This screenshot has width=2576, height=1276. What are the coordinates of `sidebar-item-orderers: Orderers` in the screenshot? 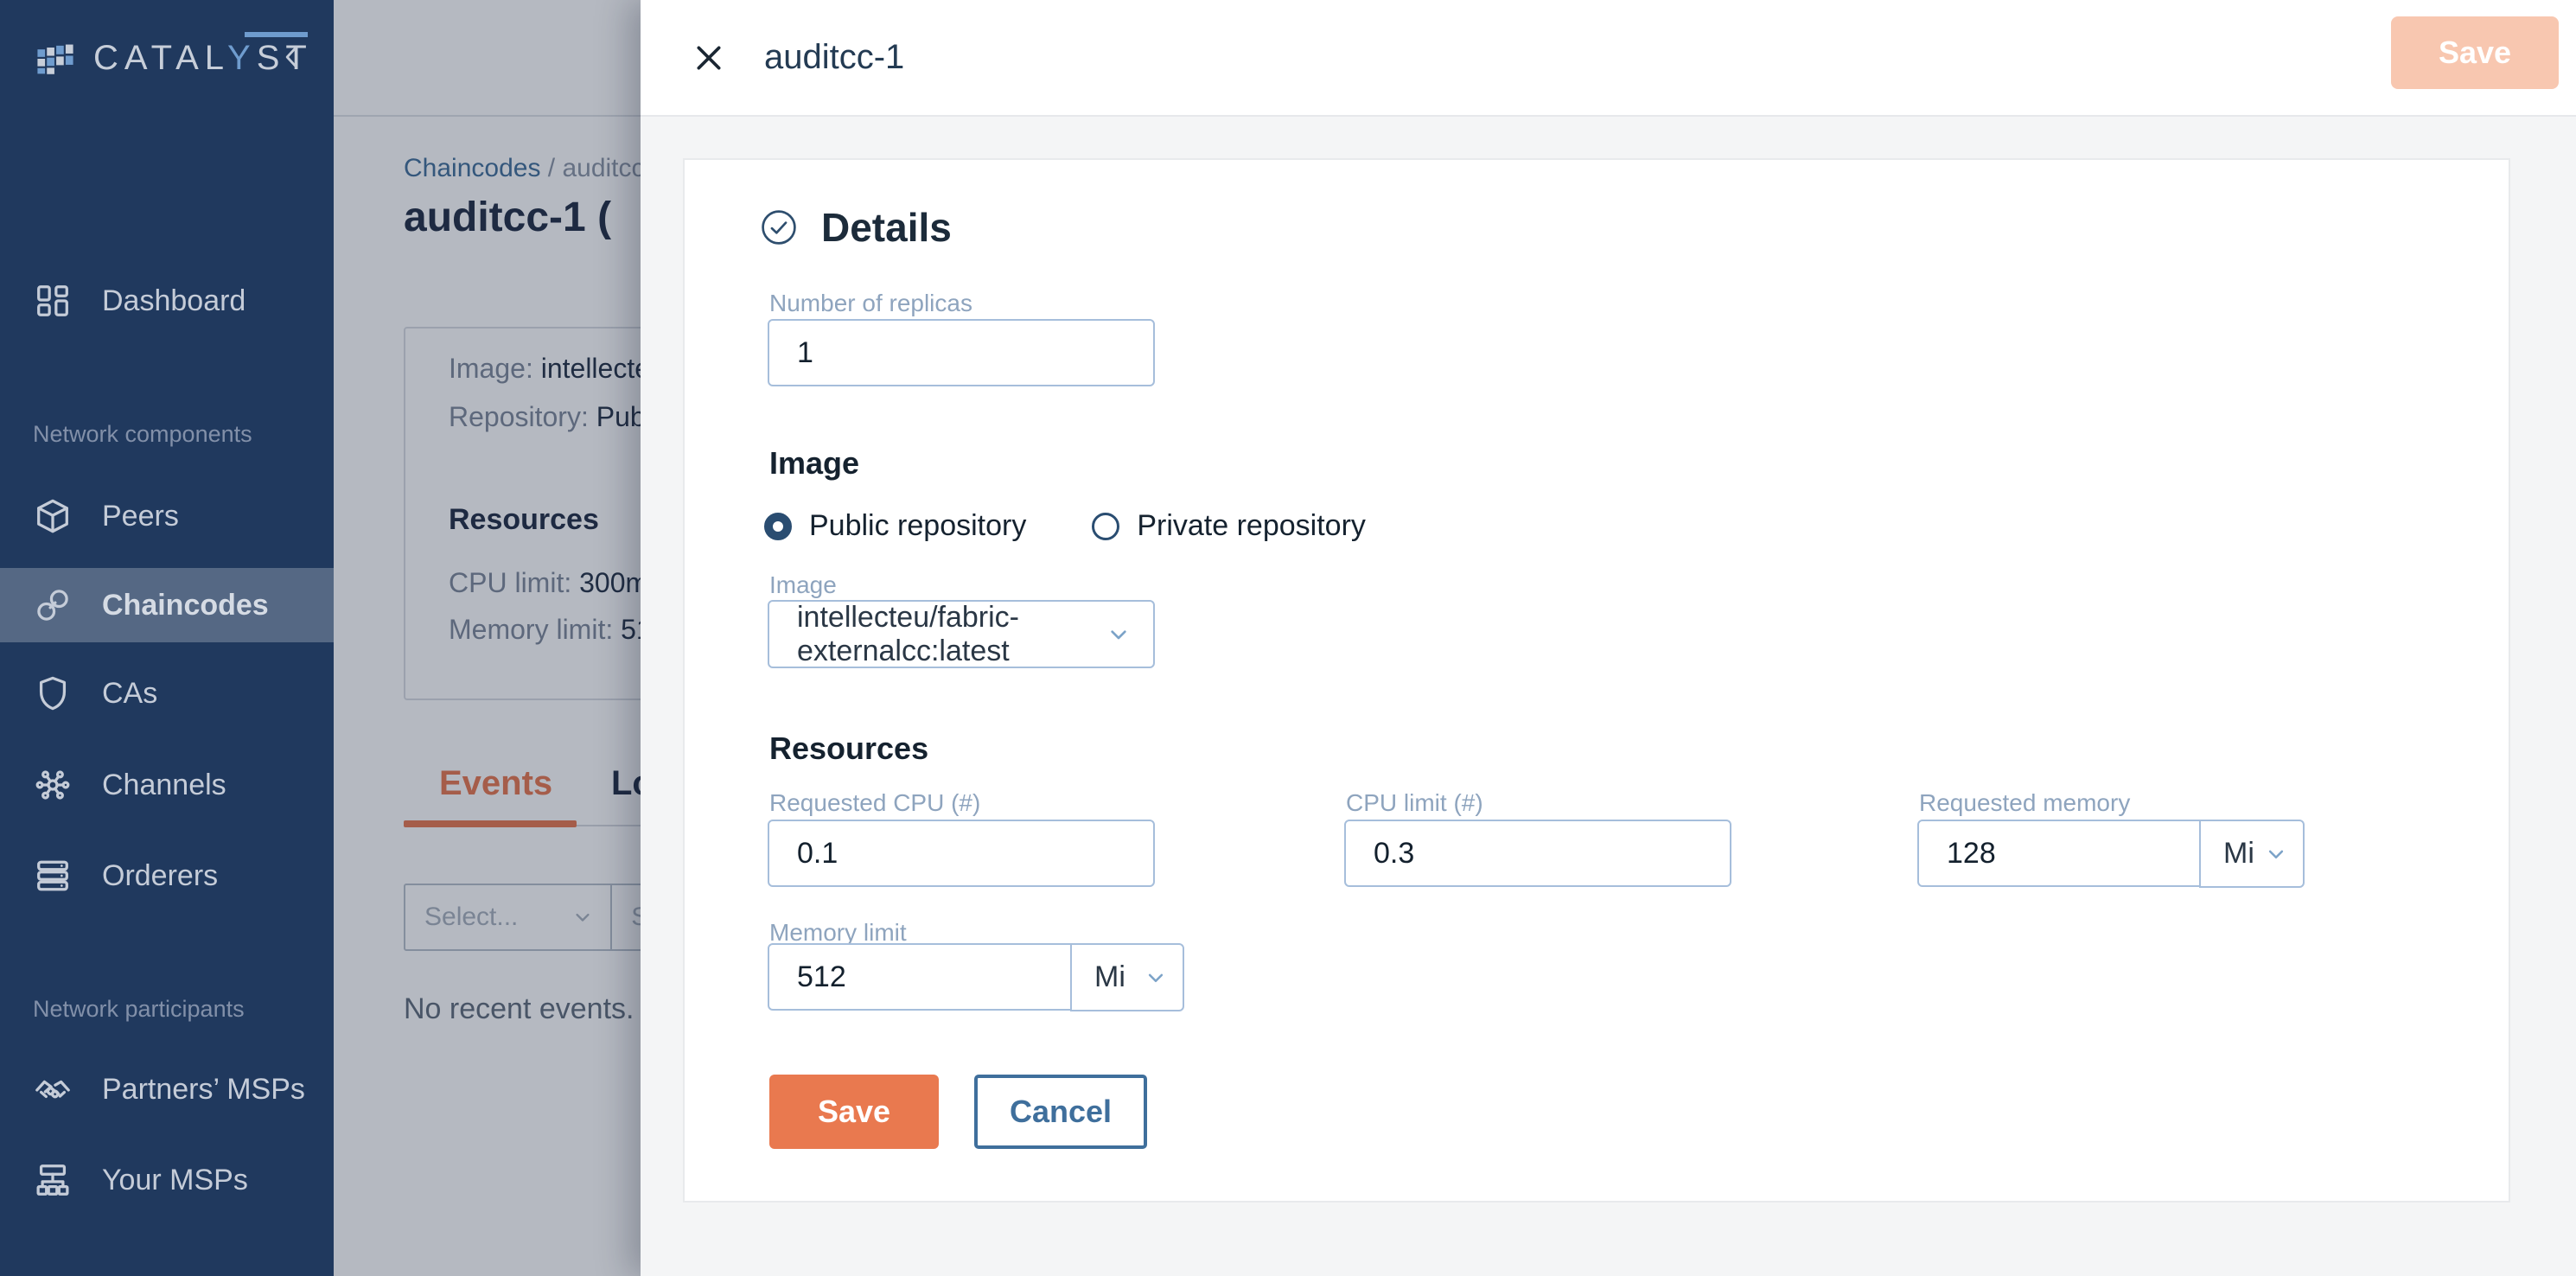 It's located at (167, 876).